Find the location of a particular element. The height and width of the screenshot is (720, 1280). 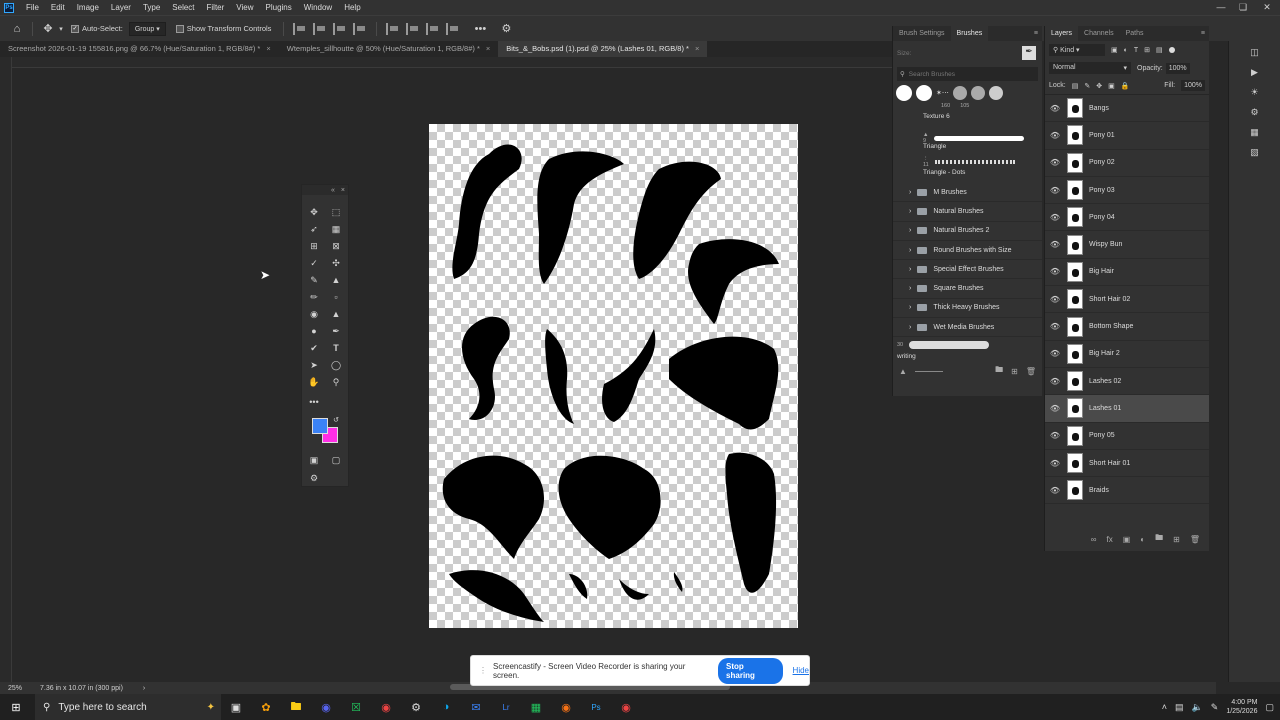

brush-folder: › Natural Brushes is located at coordinates (967, 212).